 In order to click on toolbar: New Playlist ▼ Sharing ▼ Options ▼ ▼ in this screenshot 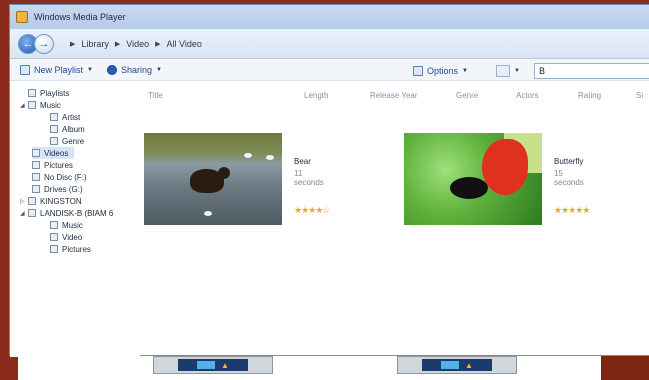, I will do `click(329, 70)`.